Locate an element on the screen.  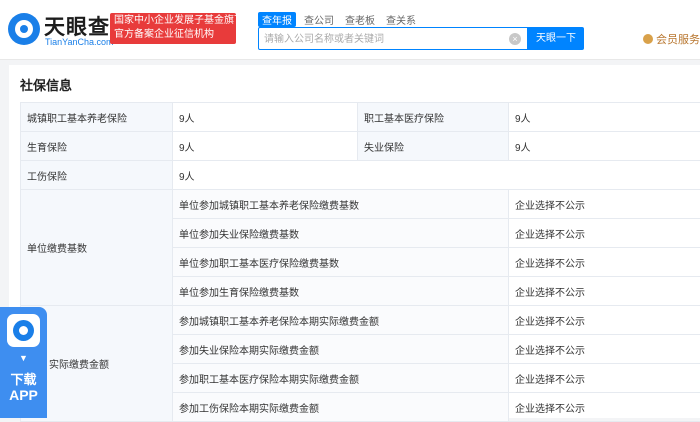
pension-label: 城镇职工基本养老保险 is located at coordinates (97, 117).